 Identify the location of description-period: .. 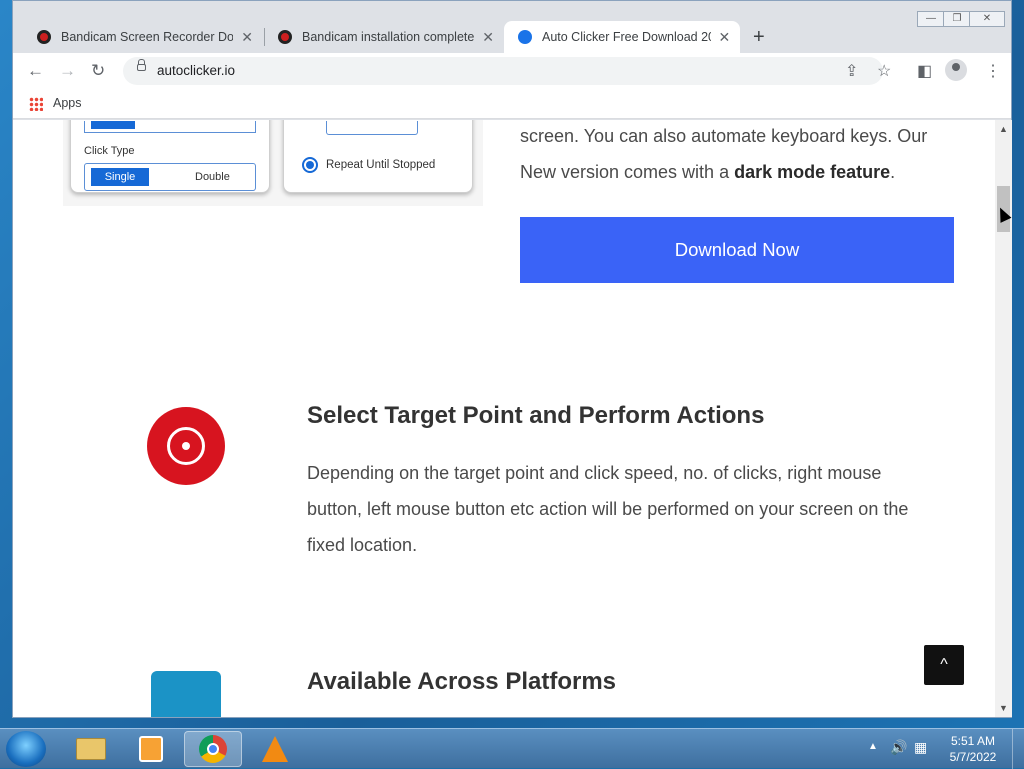
(893, 172).